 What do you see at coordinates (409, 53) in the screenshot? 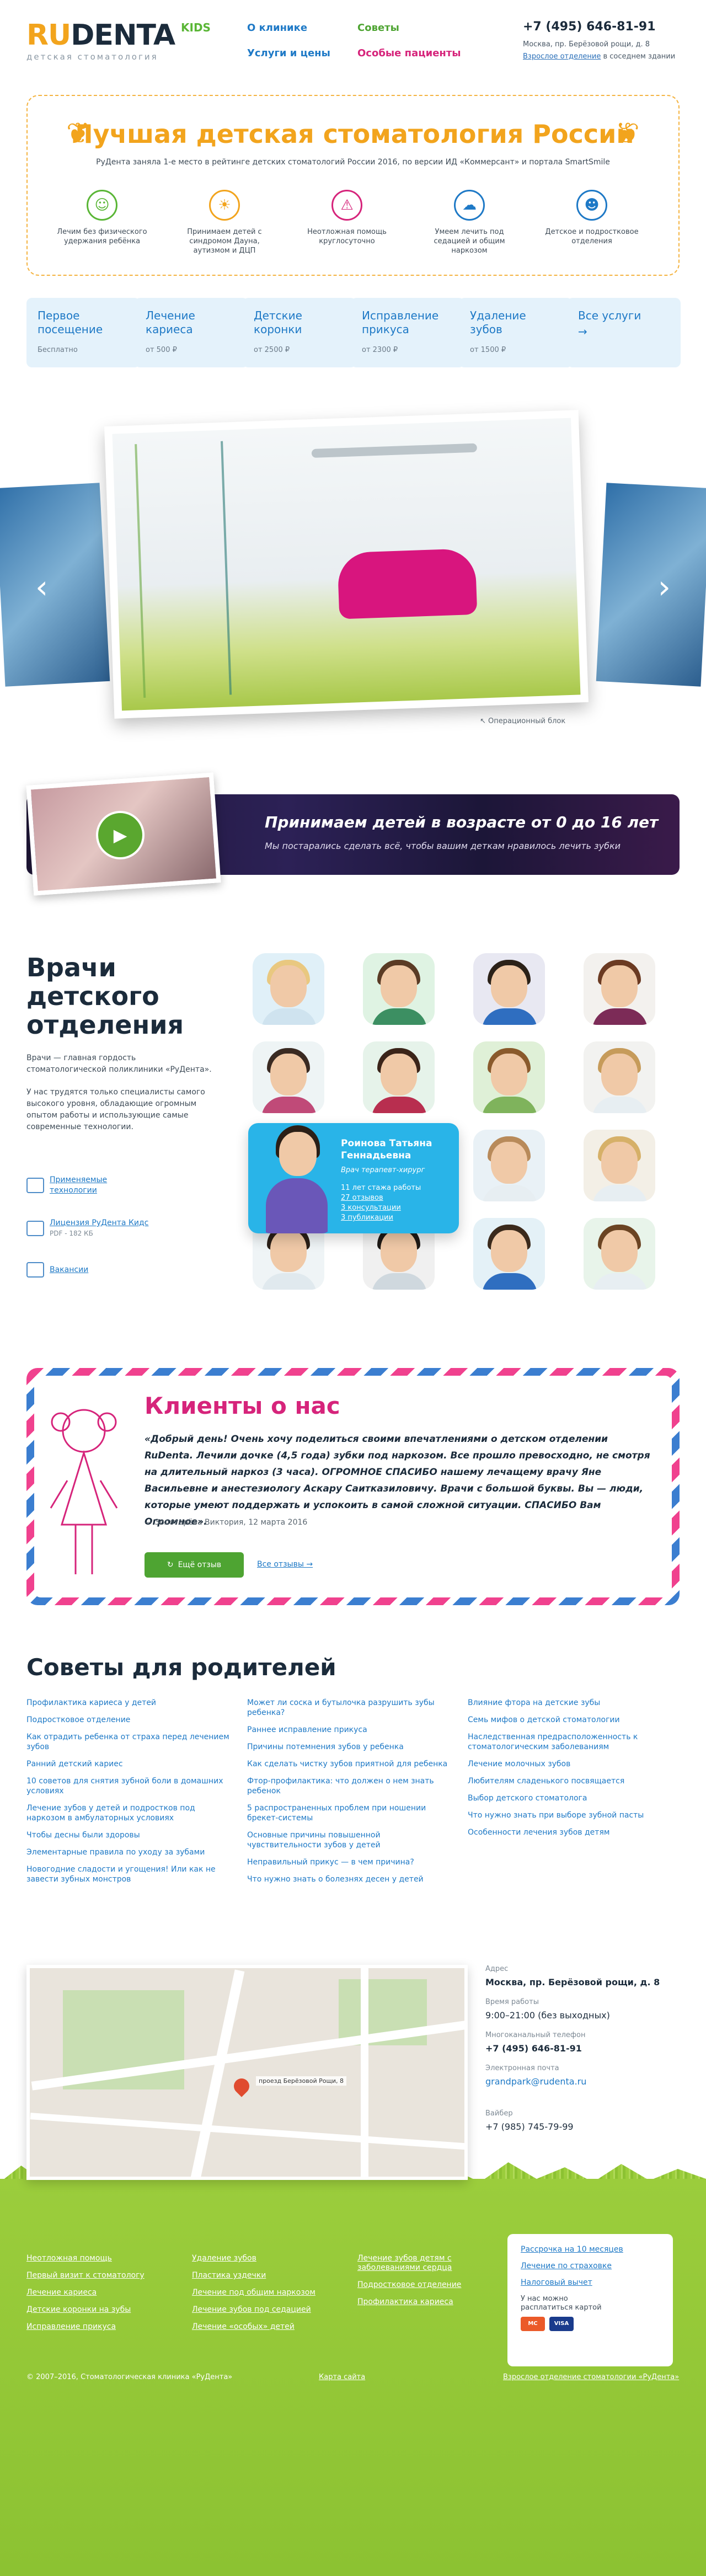
I see `nav-special-patients: Особые пациенты` at bounding box center [409, 53].